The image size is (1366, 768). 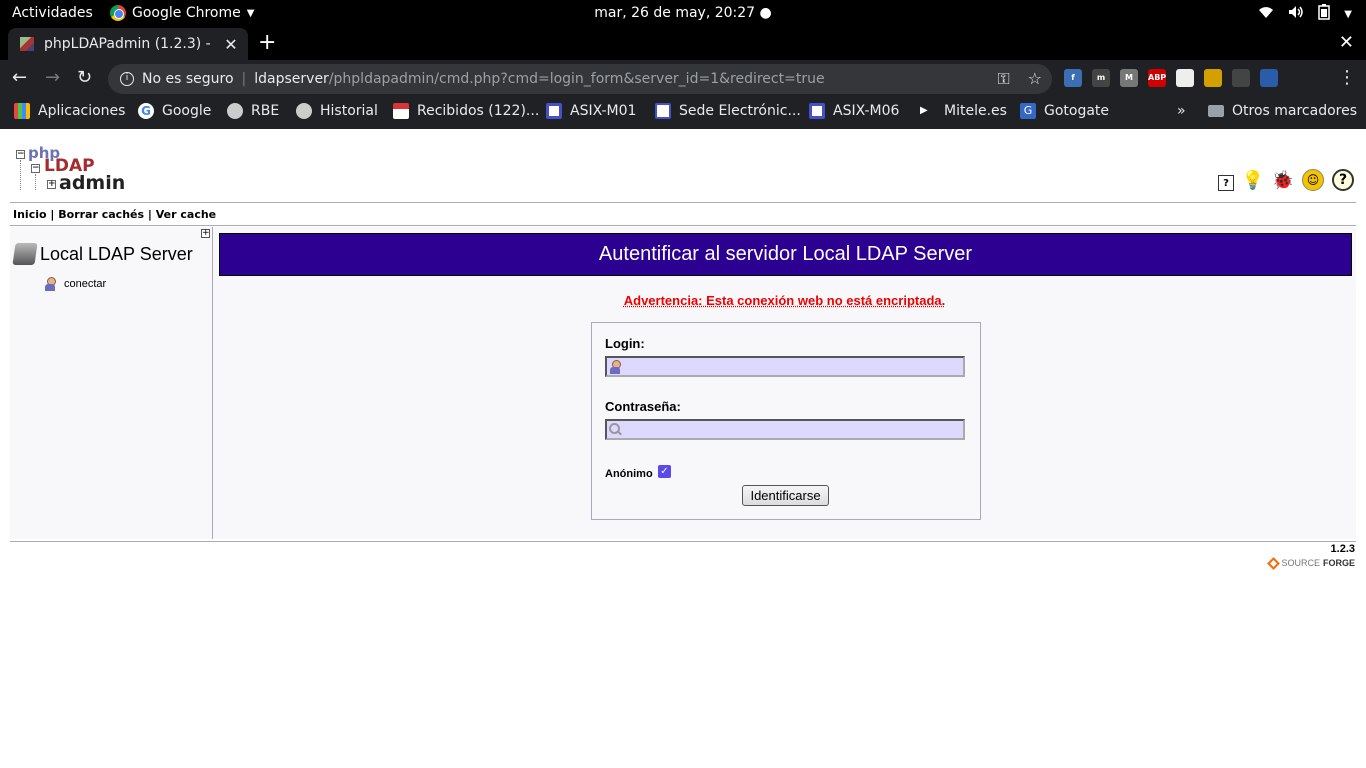 I want to click on bug-icon: 🐞, so click(x=1283, y=180).